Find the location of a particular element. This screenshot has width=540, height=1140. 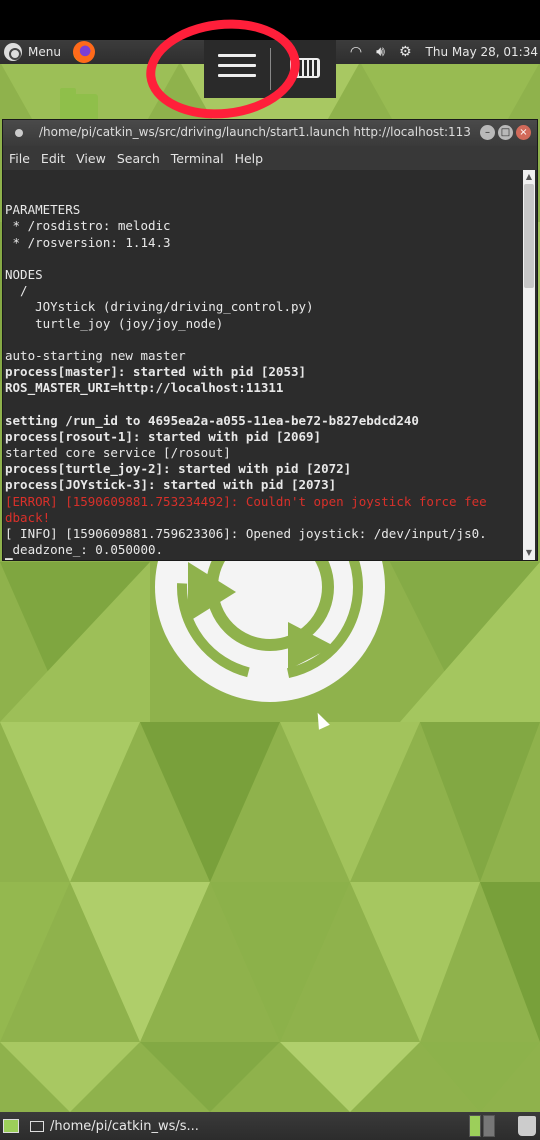

terminal-window-icon is located at coordinates (19, 133).